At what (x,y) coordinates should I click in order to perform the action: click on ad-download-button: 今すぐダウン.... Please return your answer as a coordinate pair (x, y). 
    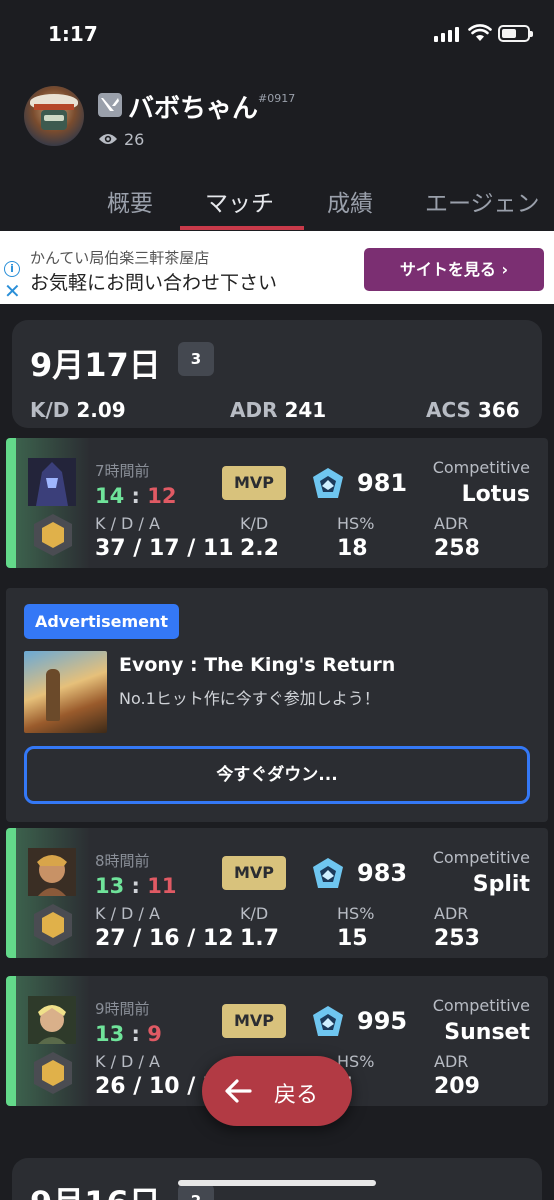
    Looking at the image, I should click on (277, 775).